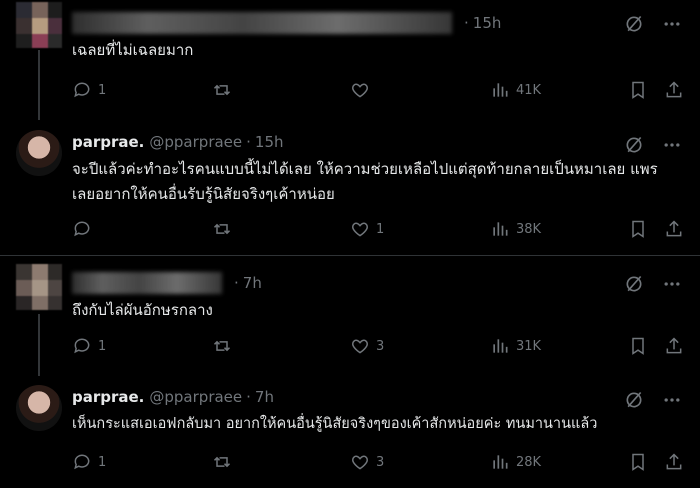 Image resolution: width=700 pixels, height=488 pixels. Describe the element at coordinates (379, 91) in the screenshot. I see `tweet-actions: 1 41K` at that location.